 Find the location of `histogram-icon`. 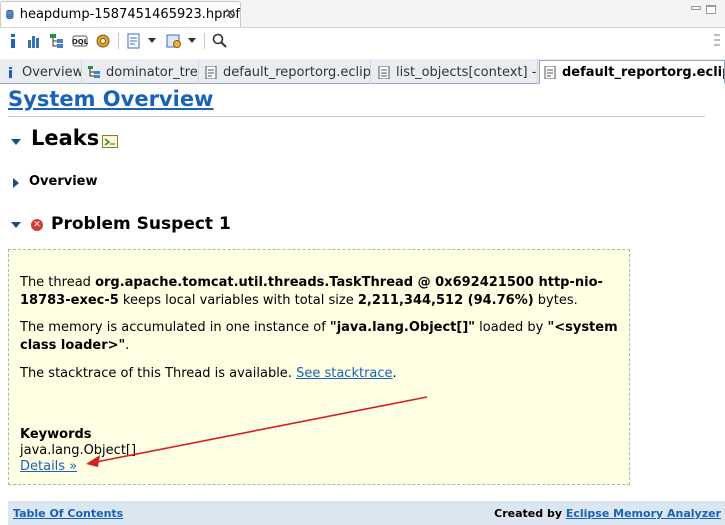

histogram-icon is located at coordinates (34, 41).